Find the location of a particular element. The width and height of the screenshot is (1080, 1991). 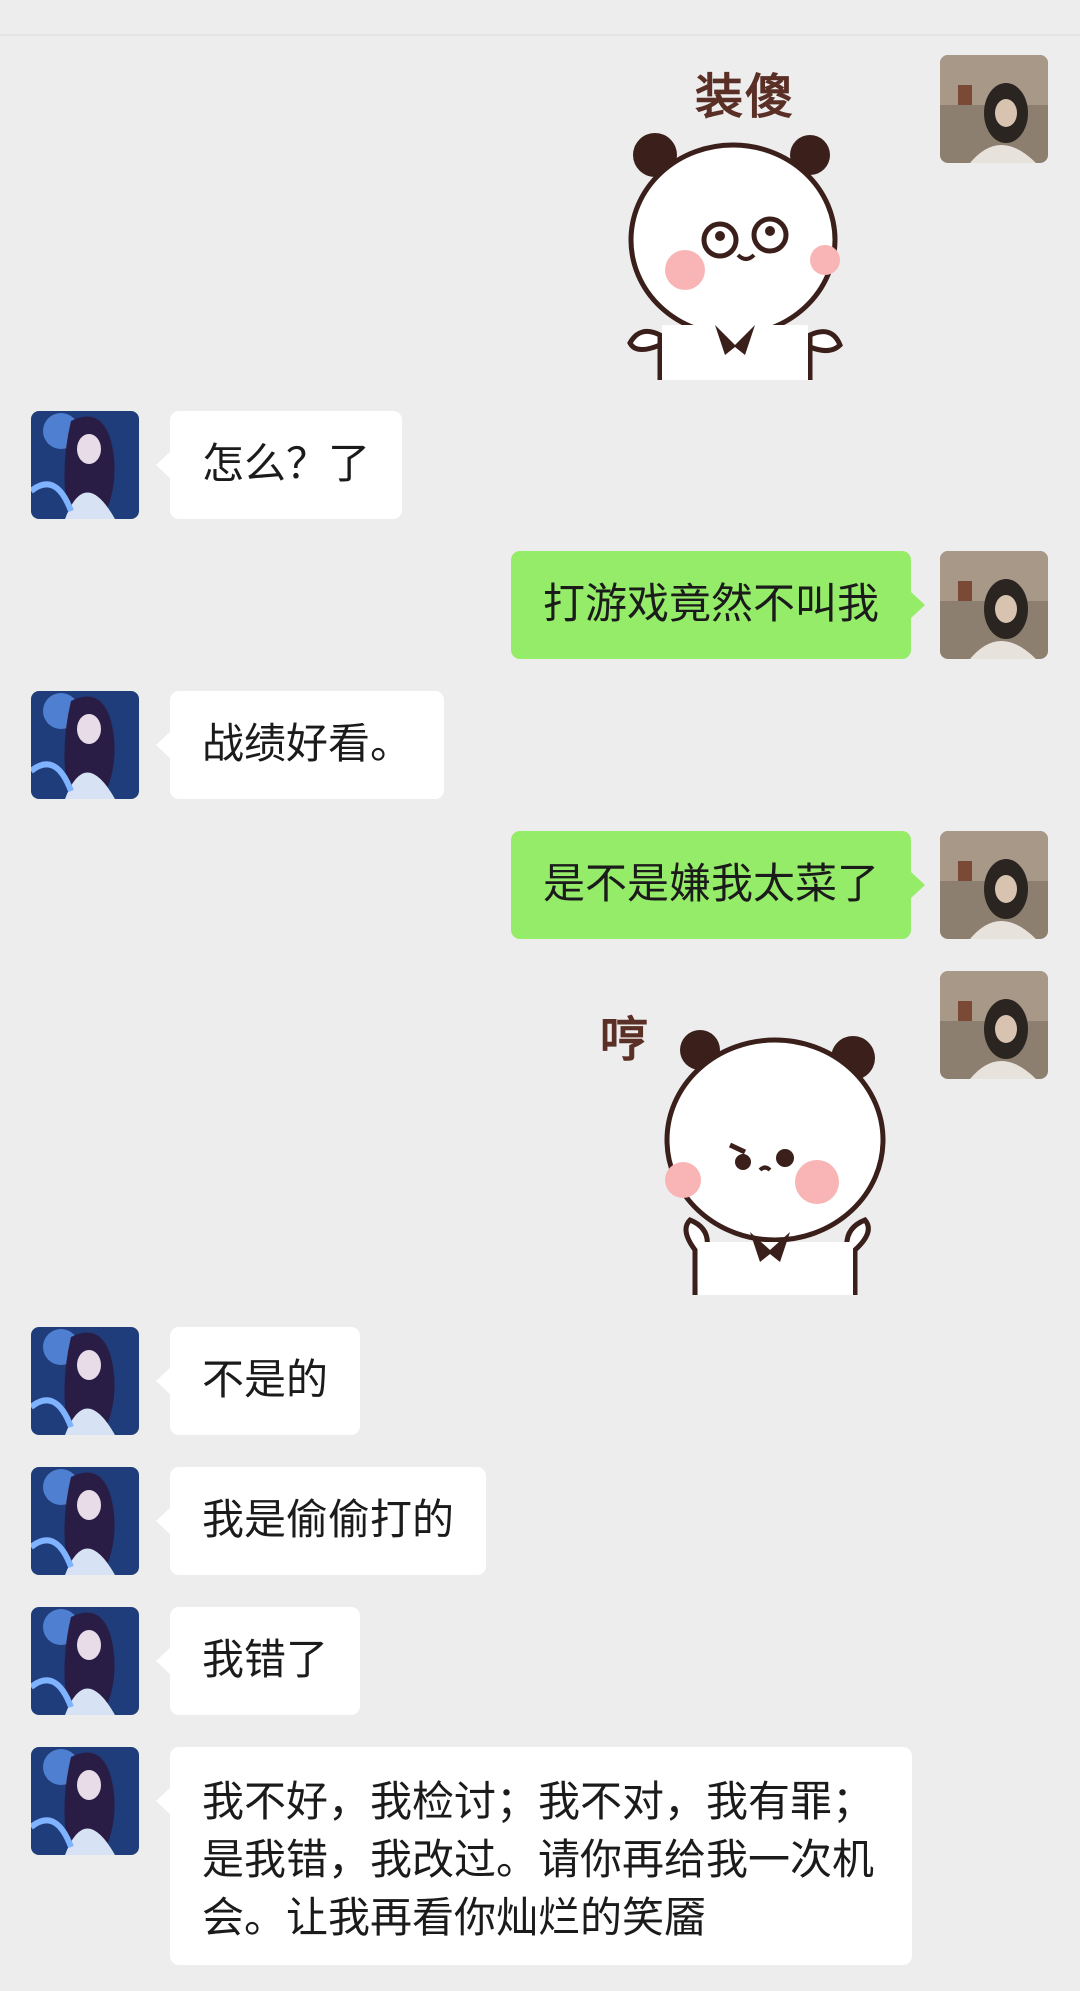

sticker-caption: 哼 is located at coordinates (625, 1040).